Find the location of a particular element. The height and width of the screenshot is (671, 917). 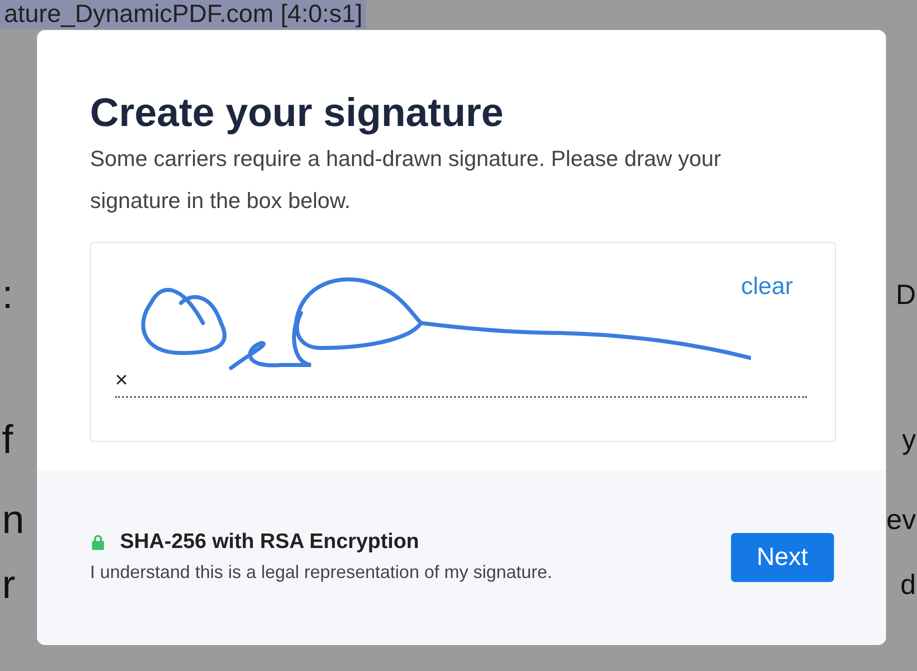

page-heading: ature_DynamicPDF.com [4:0:s1] is located at coordinates (183, 14).